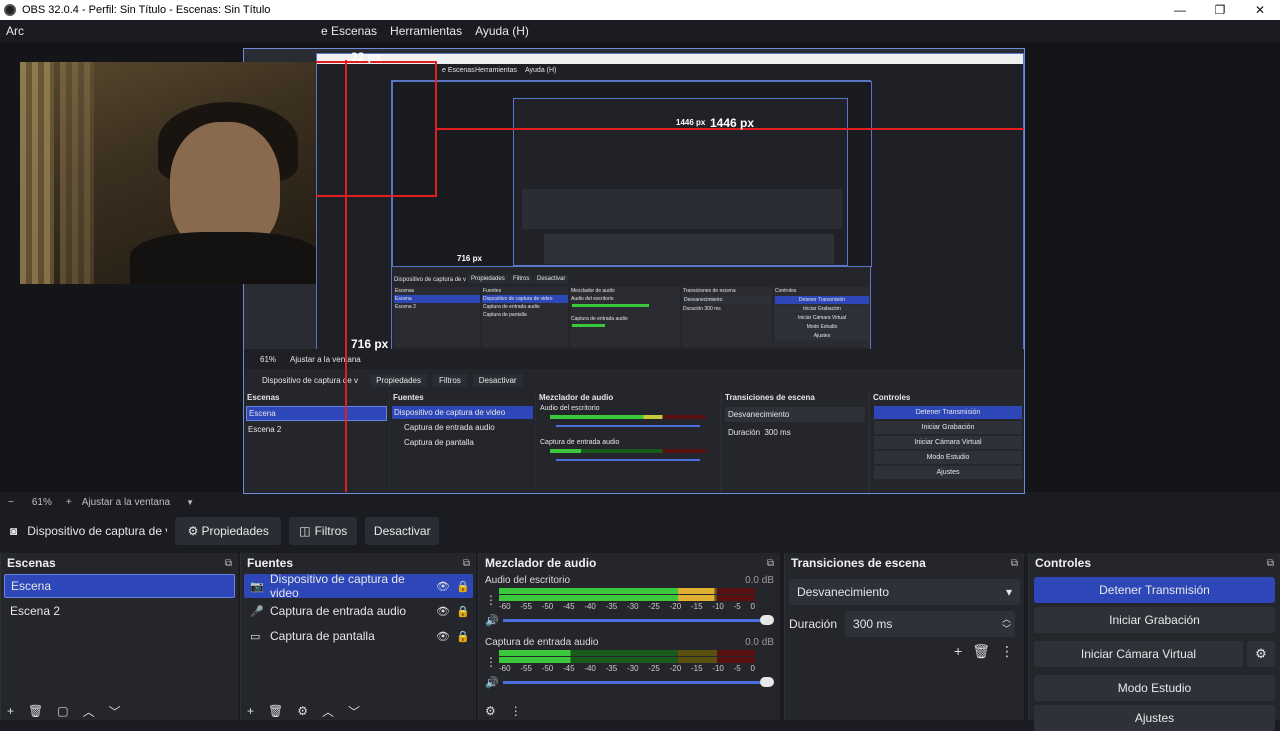 This screenshot has height=731, width=1280. I want to click on source-item-video-capture: 📷 Dispositivo de captura de video 👁 🔒, so click(358, 586).